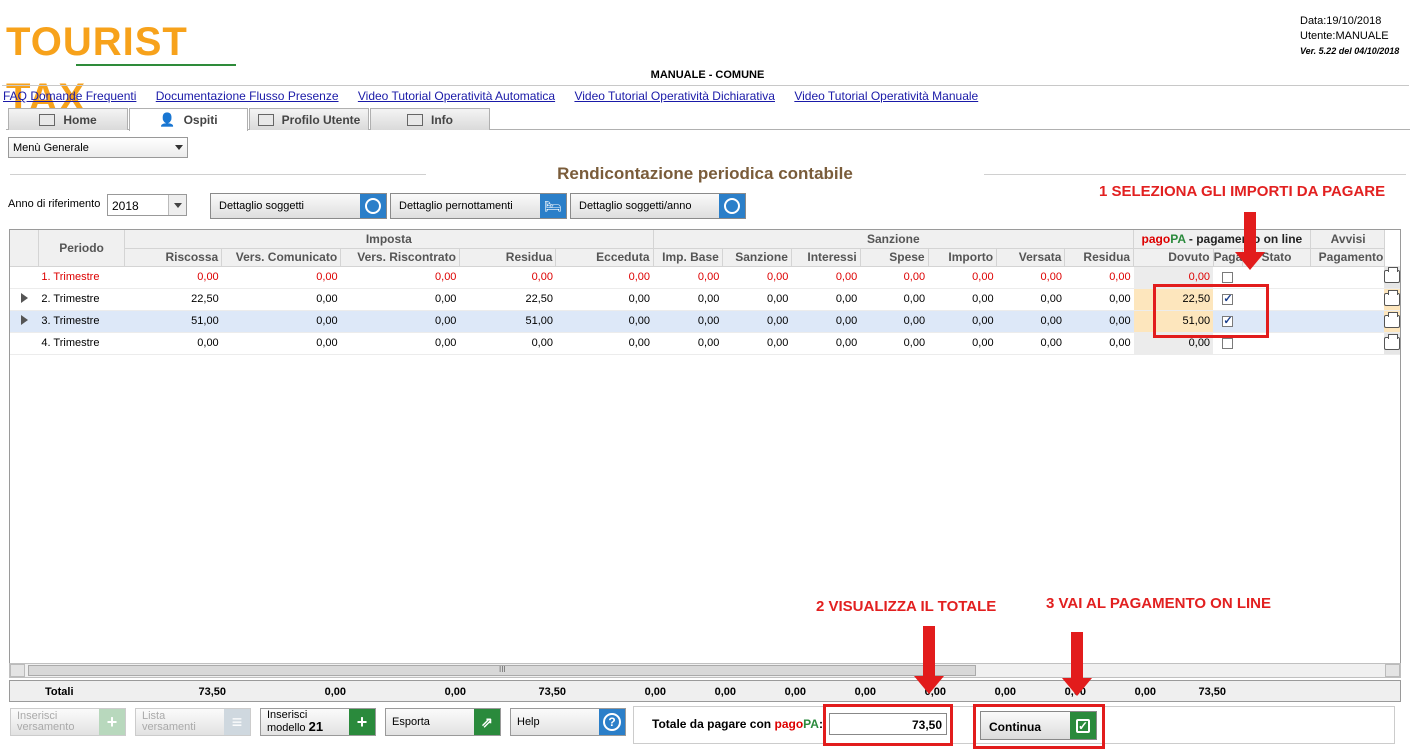  Describe the element at coordinates (54, 204) in the screenshot. I see `year-label: Anno di riferimento` at that location.